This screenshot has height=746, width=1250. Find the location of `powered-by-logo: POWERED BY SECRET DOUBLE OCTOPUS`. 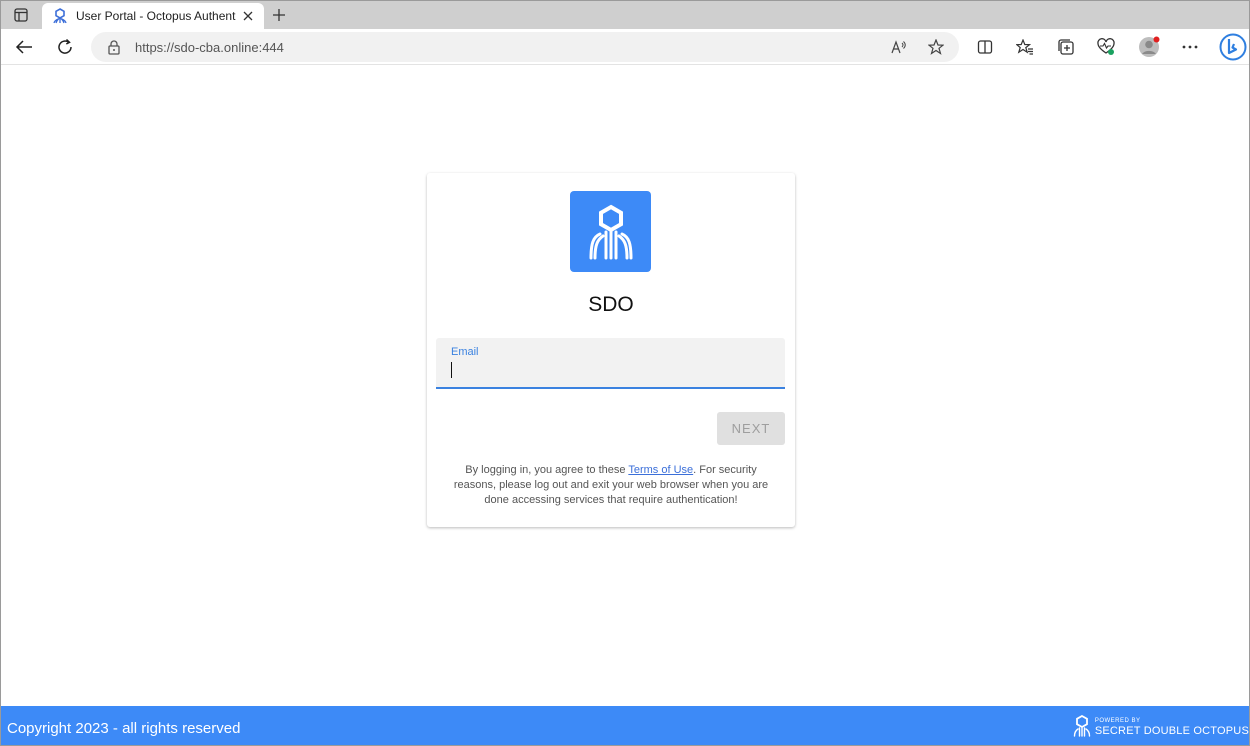

powered-by-logo: POWERED BY SECRET DOUBLE OCTOPUS is located at coordinates (1161, 728).